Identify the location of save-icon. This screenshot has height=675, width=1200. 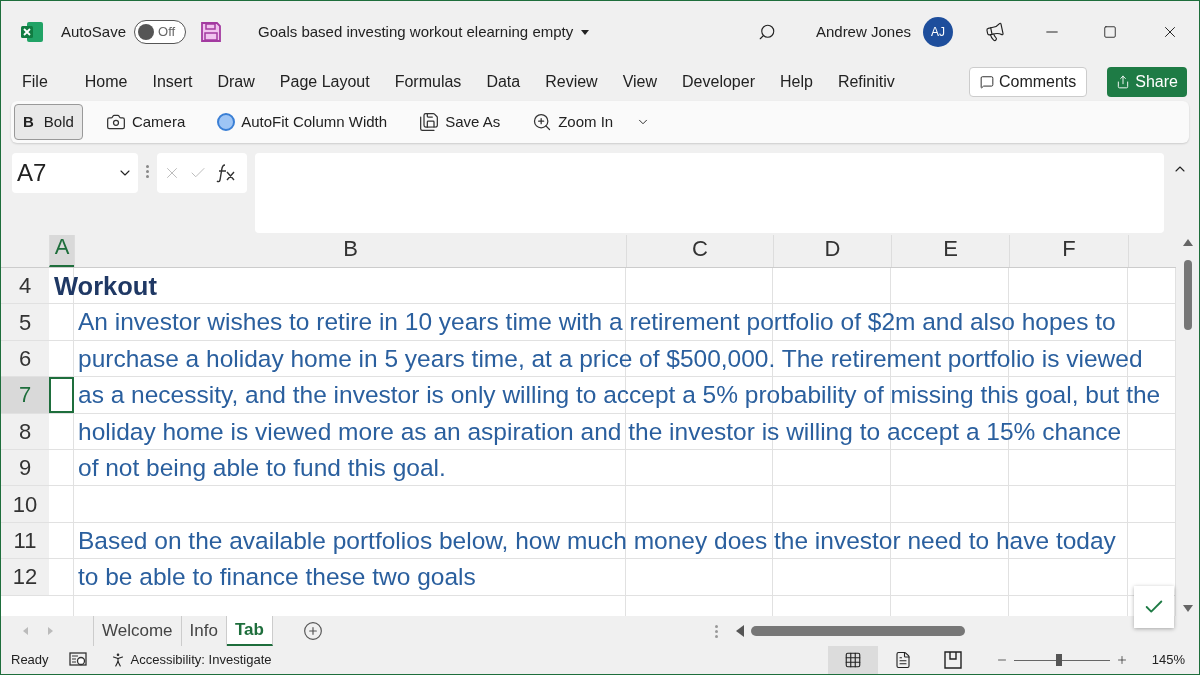
(211, 32).